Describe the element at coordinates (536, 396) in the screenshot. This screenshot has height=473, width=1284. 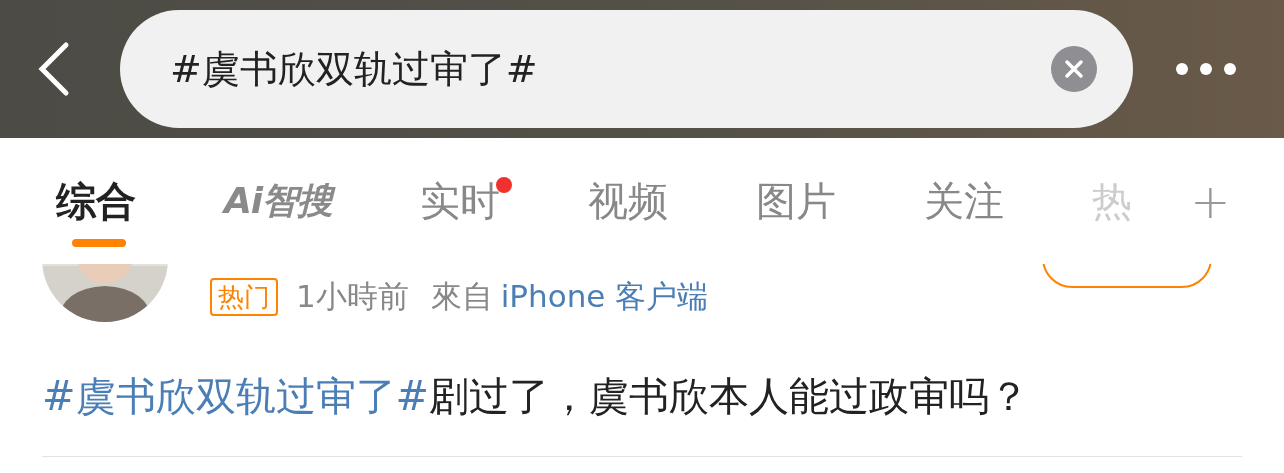
I see `post-text: #虞书欣双轨过审了#剧过了，虞书欣本人能过政审吗？` at that location.